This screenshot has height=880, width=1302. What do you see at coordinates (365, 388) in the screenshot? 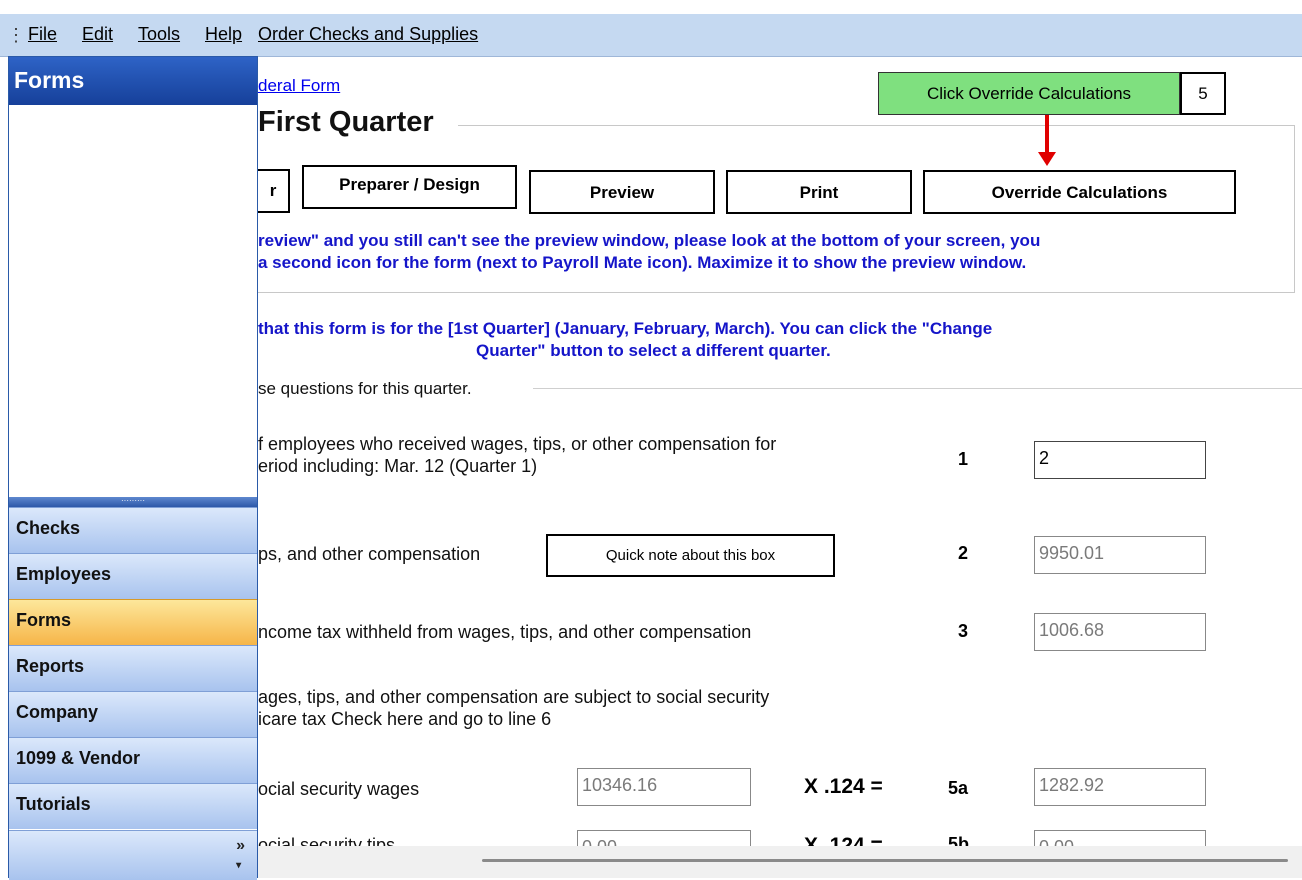
I see `questions-label: se questions for this quarter.` at bounding box center [365, 388].